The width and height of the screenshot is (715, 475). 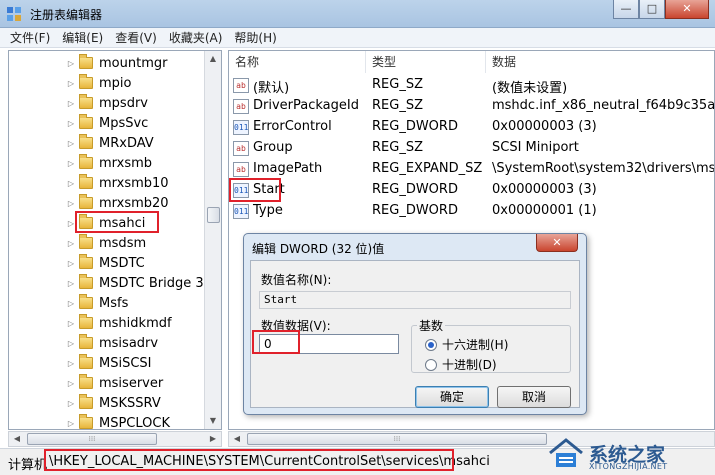 What do you see at coordinates (123, 243) in the screenshot?
I see `tree-item-label: msdsm` at bounding box center [123, 243].